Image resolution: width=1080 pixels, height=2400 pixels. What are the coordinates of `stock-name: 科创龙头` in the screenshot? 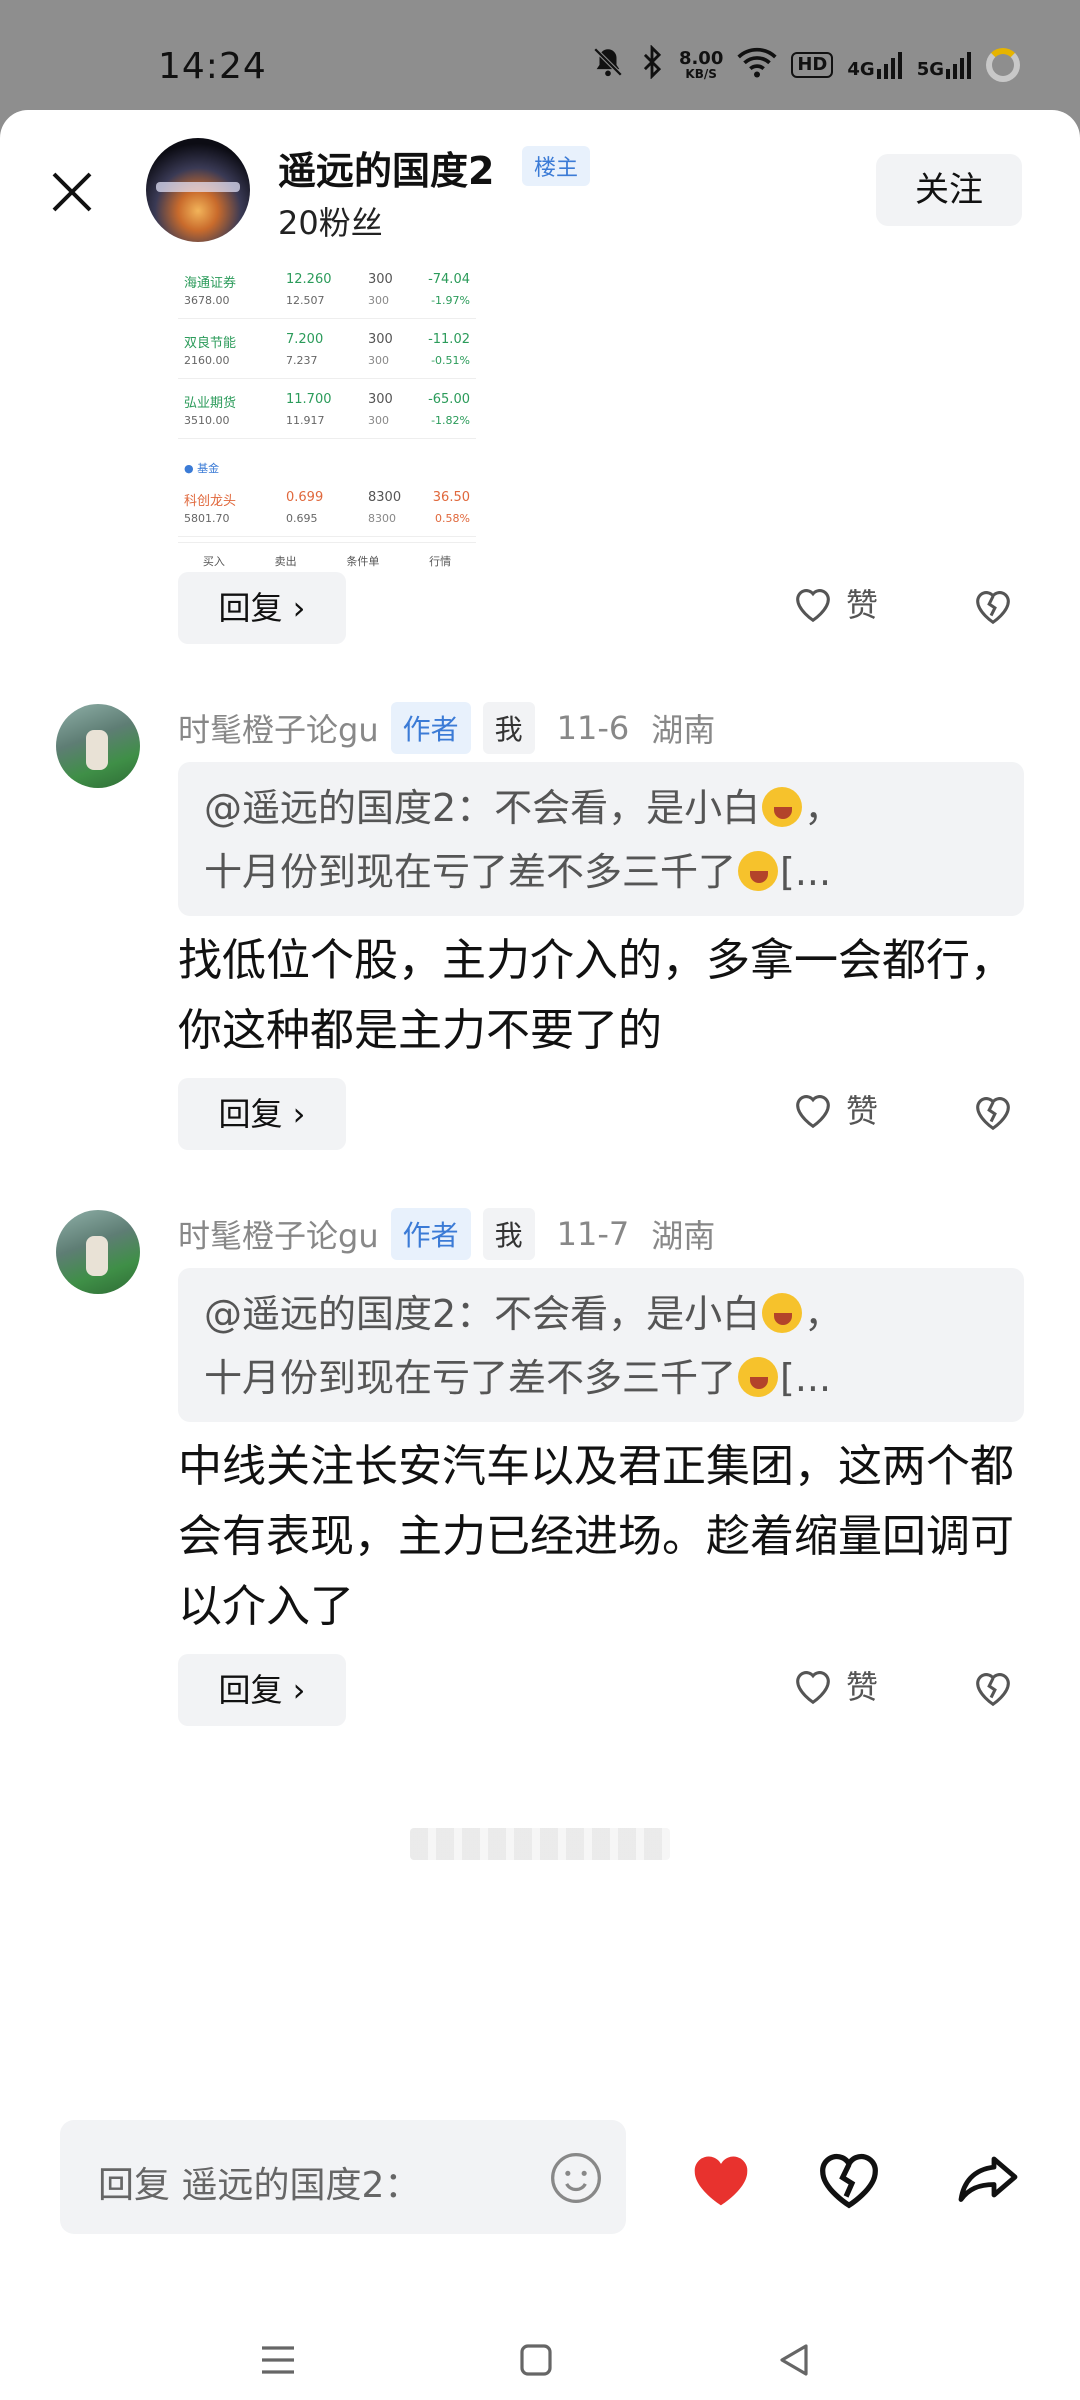 It's located at (210, 501).